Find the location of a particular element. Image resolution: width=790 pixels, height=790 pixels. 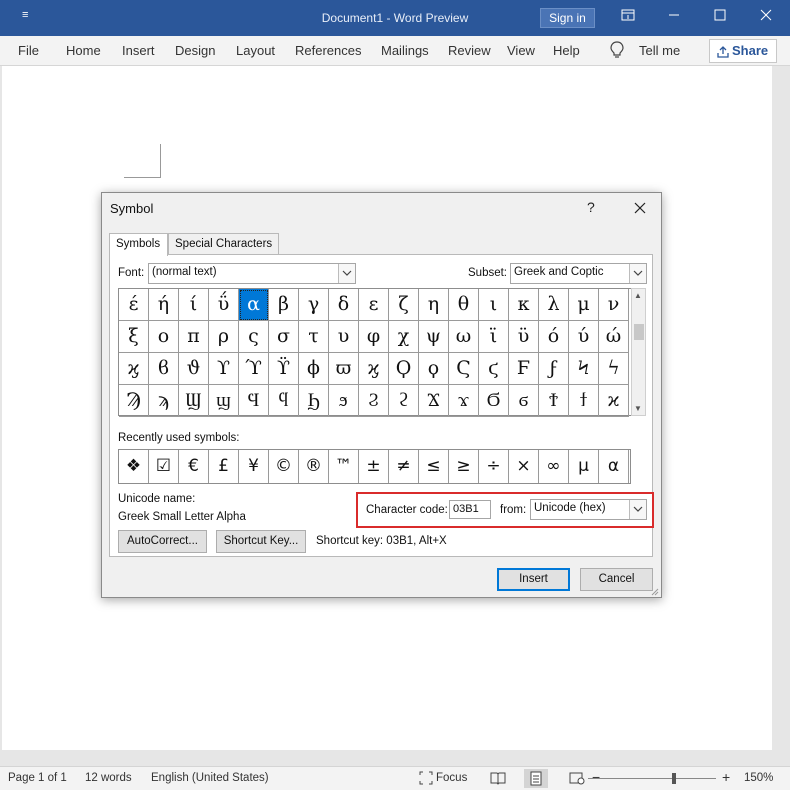

cancel-button: Cancel is located at coordinates (616, 579).